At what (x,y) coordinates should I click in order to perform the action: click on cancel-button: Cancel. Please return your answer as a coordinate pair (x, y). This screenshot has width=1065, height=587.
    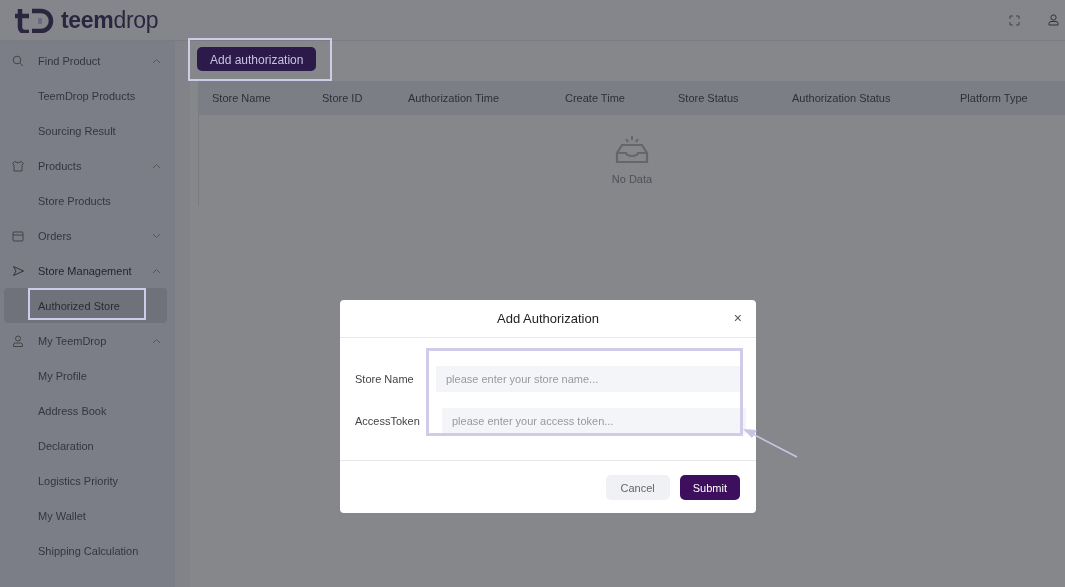
    Looking at the image, I should click on (637, 487).